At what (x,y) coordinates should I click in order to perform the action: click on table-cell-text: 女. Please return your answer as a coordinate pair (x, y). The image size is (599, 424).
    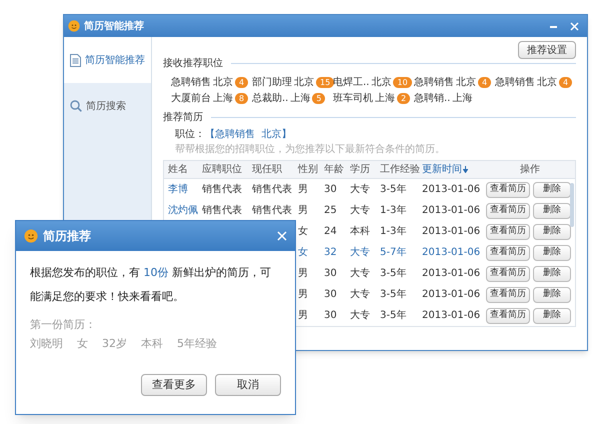
    Looking at the image, I should click on (303, 232).